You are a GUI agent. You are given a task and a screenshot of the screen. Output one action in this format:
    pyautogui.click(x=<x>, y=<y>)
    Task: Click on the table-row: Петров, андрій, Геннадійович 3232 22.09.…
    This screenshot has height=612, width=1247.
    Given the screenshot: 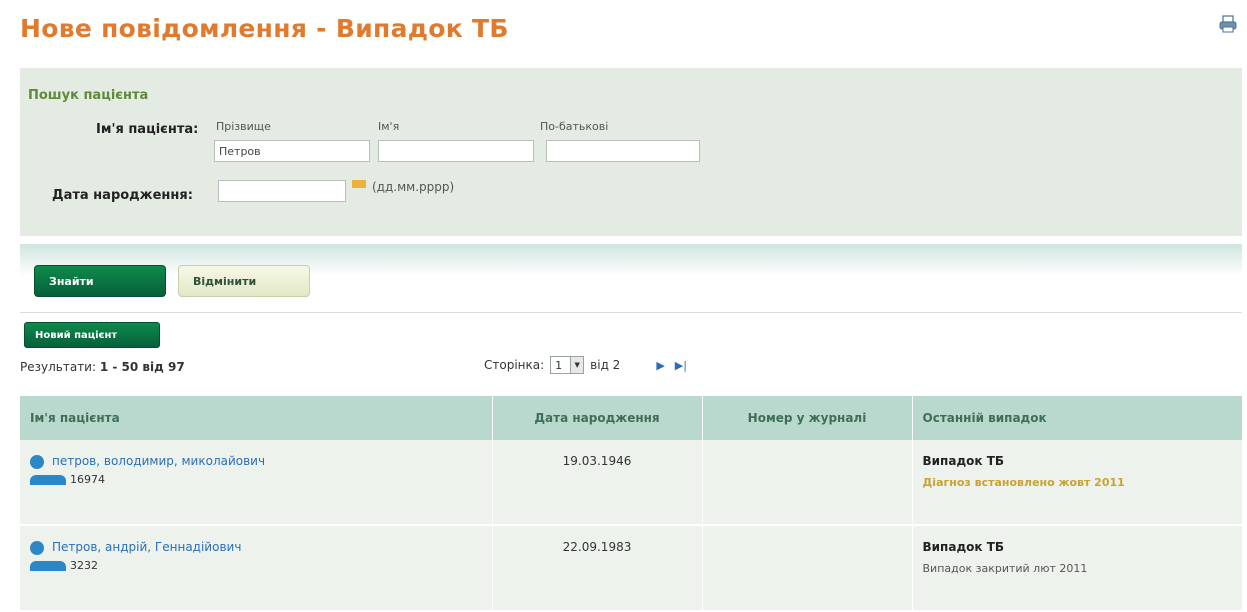 What is the action you would take?
    pyautogui.click(x=631, y=568)
    